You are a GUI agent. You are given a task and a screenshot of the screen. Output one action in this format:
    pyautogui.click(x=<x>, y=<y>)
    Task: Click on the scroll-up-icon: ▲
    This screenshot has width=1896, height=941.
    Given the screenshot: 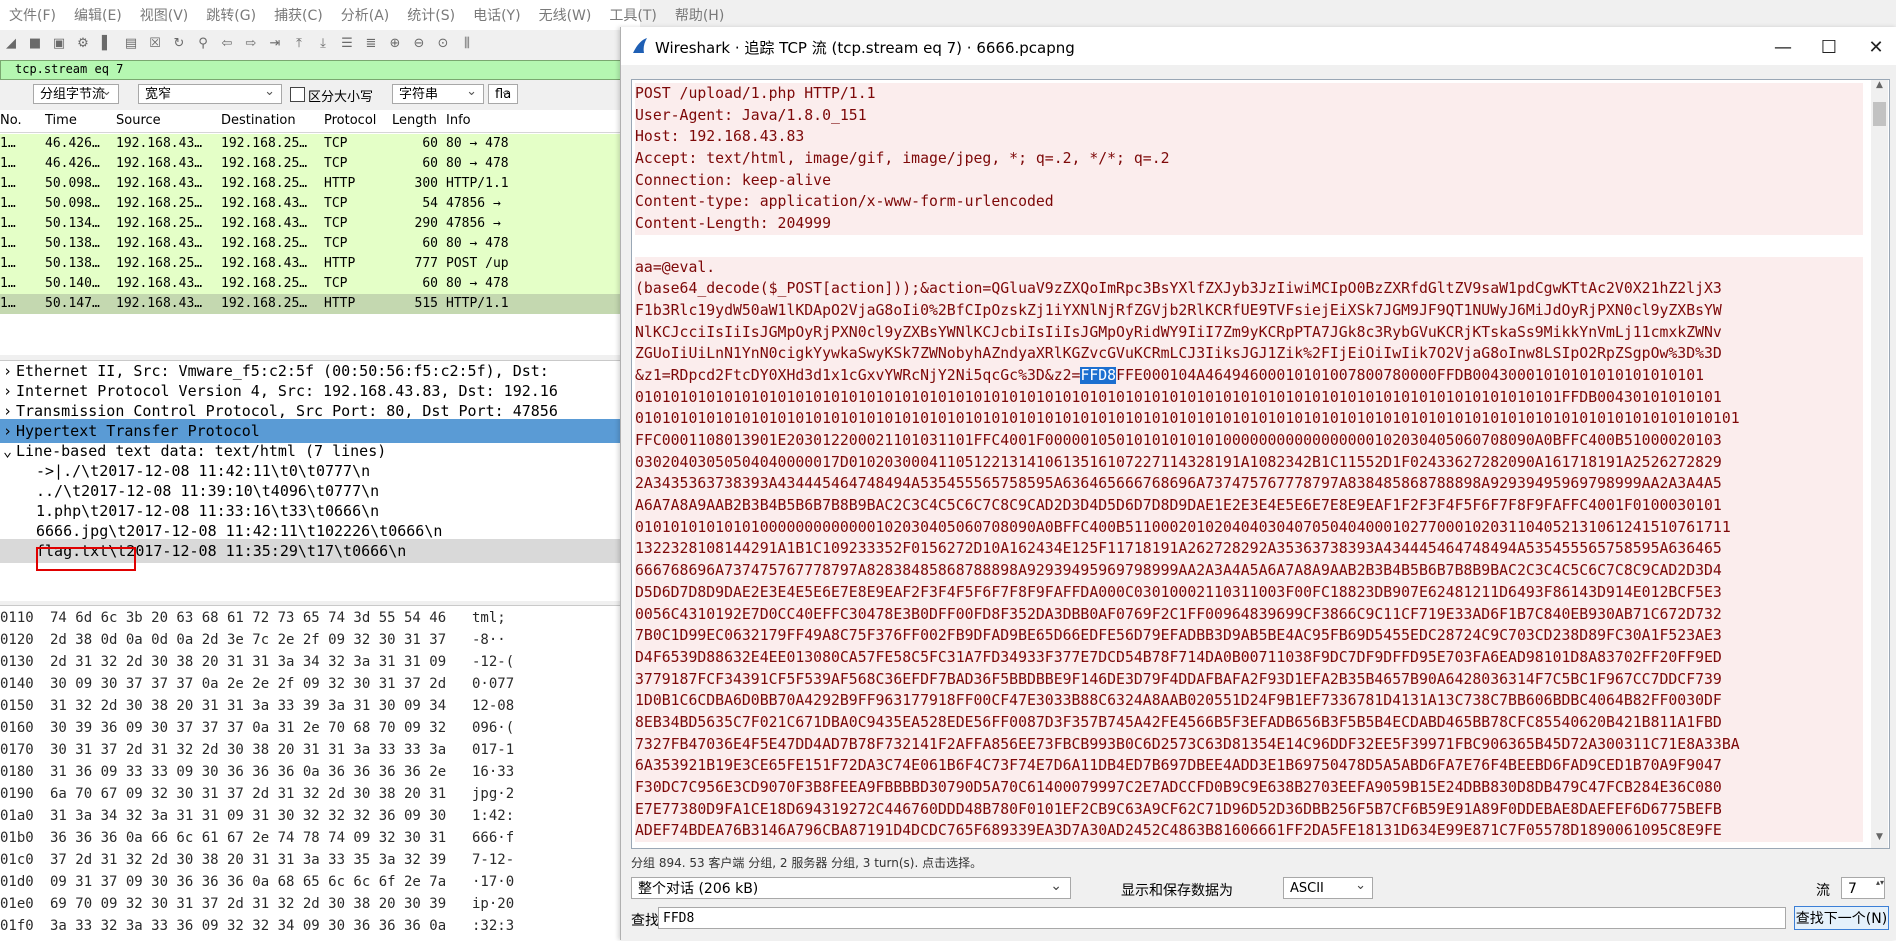 What is the action you would take?
    pyautogui.click(x=1879, y=88)
    